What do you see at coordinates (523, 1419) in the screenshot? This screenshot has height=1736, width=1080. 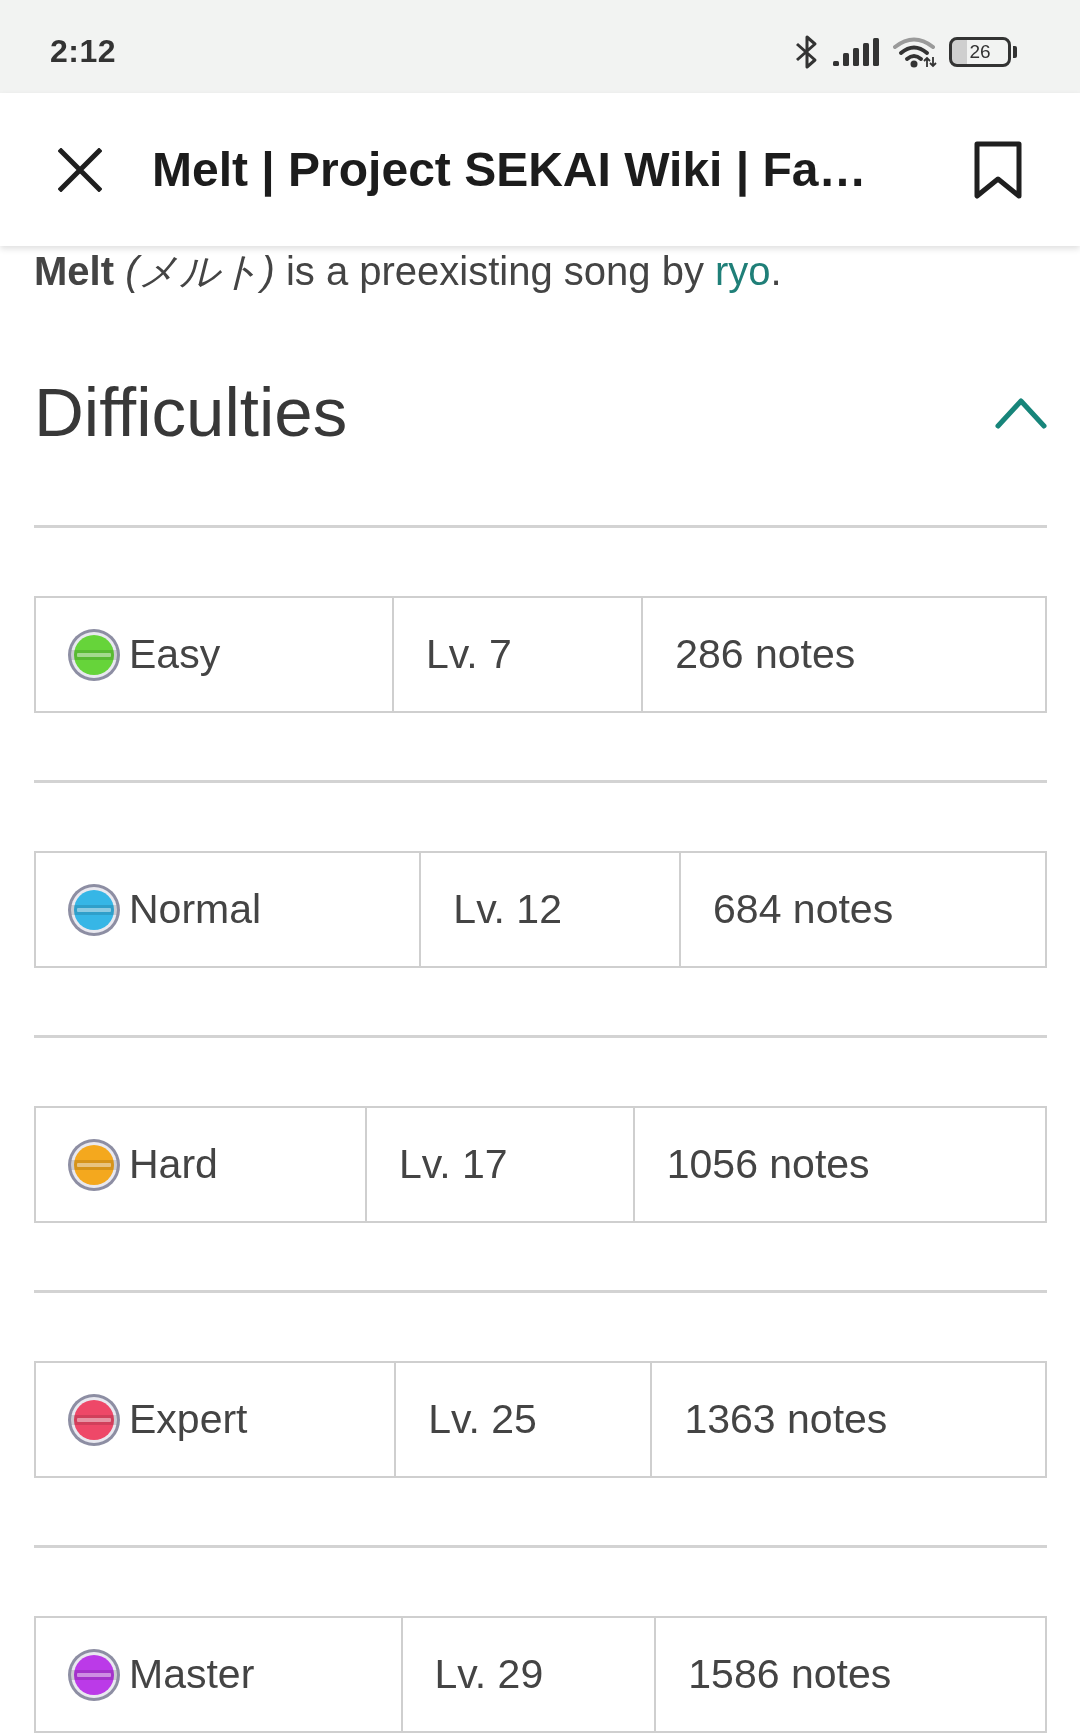 I see `difficulty-level: Lv. 25` at bounding box center [523, 1419].